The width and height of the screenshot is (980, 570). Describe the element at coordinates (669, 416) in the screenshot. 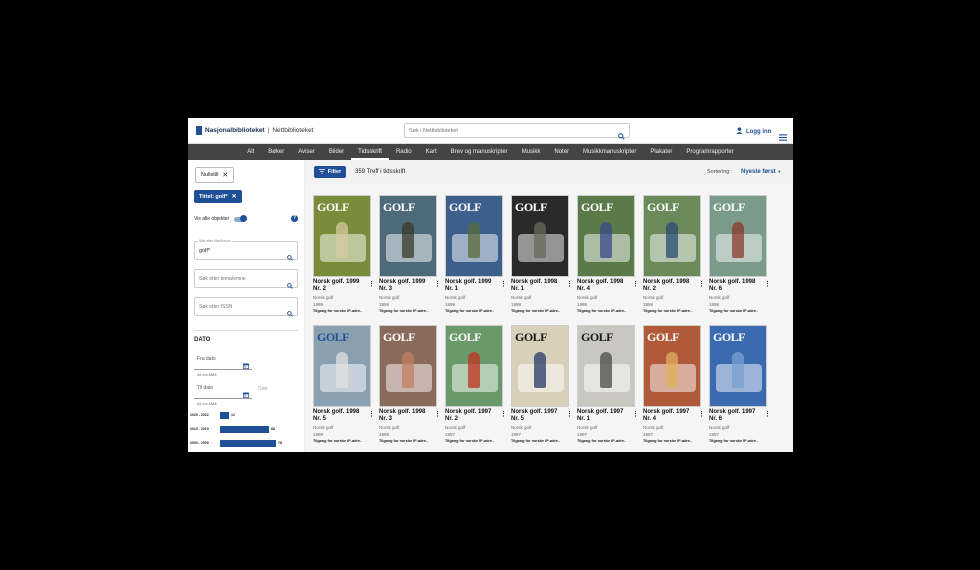

I see `result-title: Norsk golf. 1997 Nr. 4` at that location.